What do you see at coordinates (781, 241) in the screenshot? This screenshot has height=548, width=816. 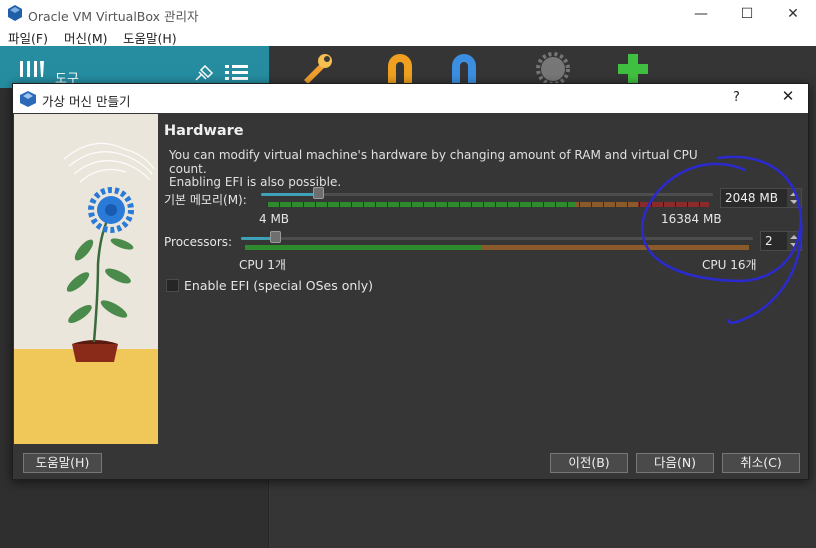 I see `processors-spinbox: 2` at bounding box center [781, 241].